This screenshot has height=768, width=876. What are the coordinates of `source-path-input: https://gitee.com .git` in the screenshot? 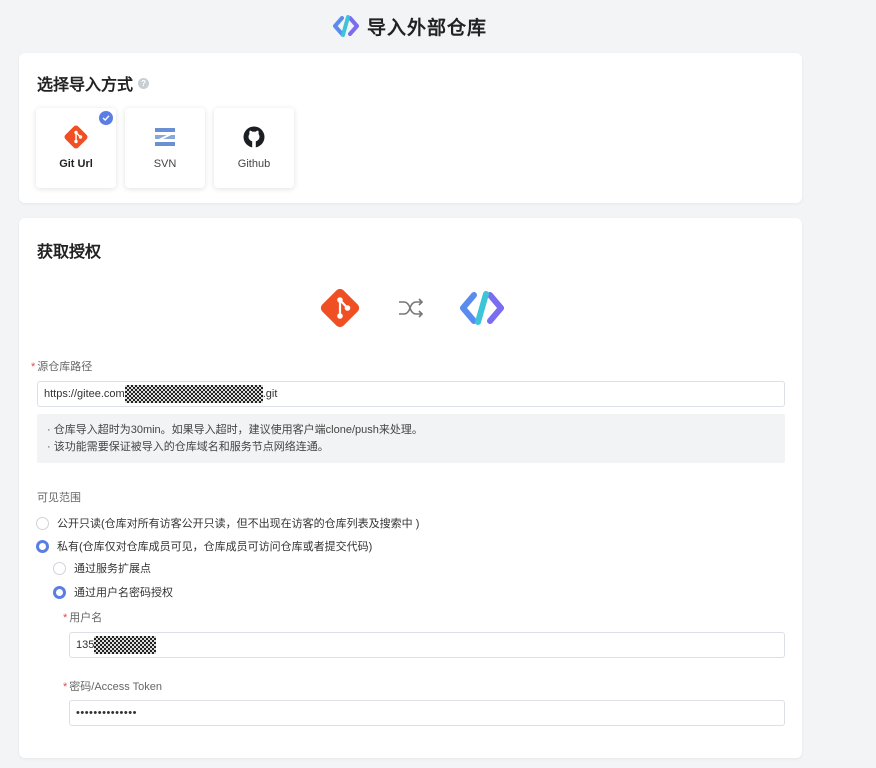 It's located at (411, 394).